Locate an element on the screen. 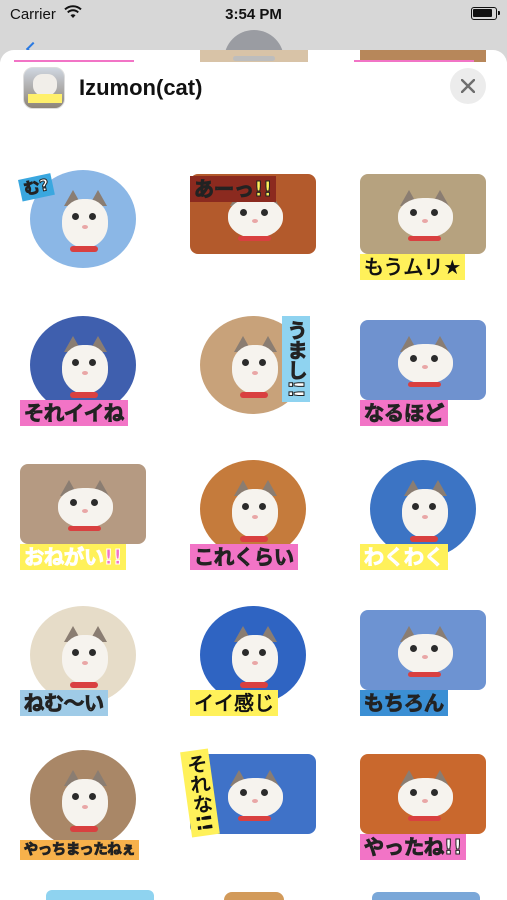  close-button is located at coordinates (468, 86).